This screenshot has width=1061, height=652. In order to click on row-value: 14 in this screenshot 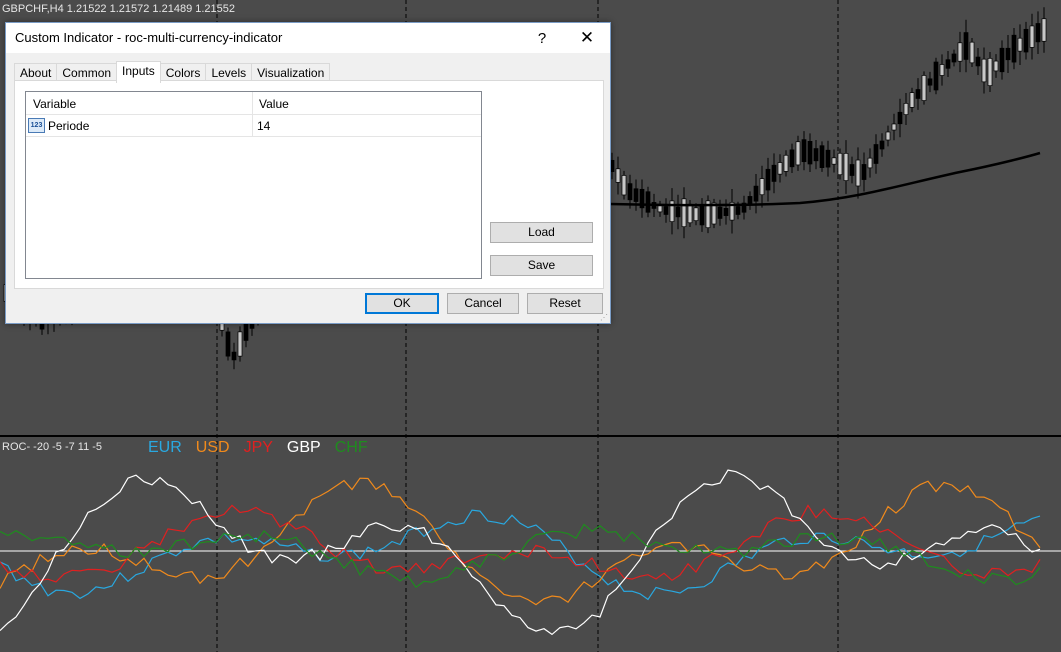, I will do `click(263, 126)`.